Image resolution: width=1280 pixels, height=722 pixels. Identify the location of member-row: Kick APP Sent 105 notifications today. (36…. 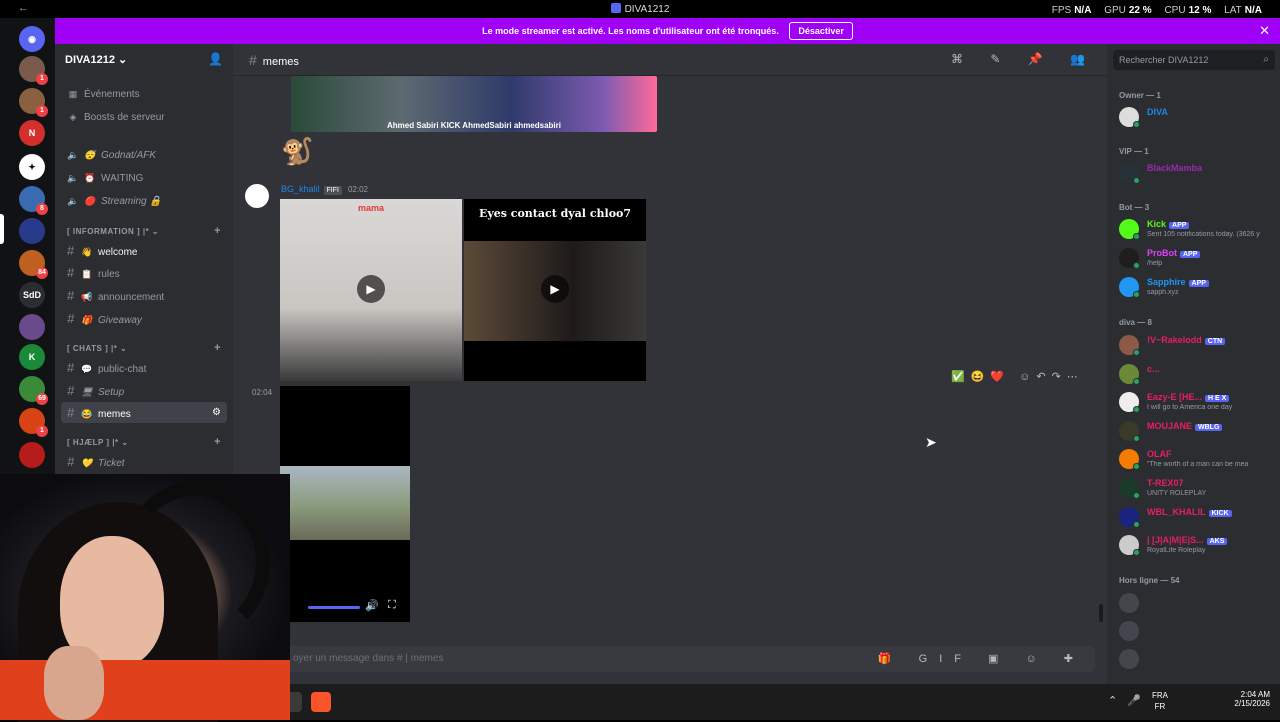
(1198, 229).